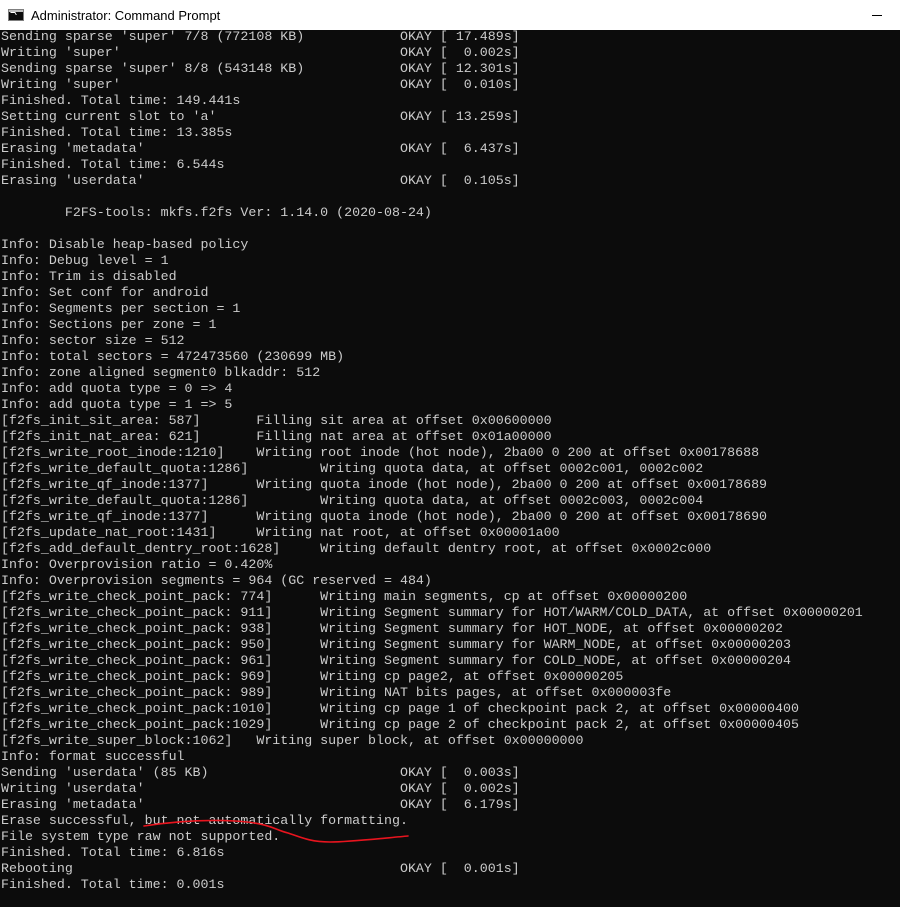  Describe the element at coordinates (260, 84) in the screenshot. I see `console-line: Writing 'super' OKAY [ 0.010s]` at that location.